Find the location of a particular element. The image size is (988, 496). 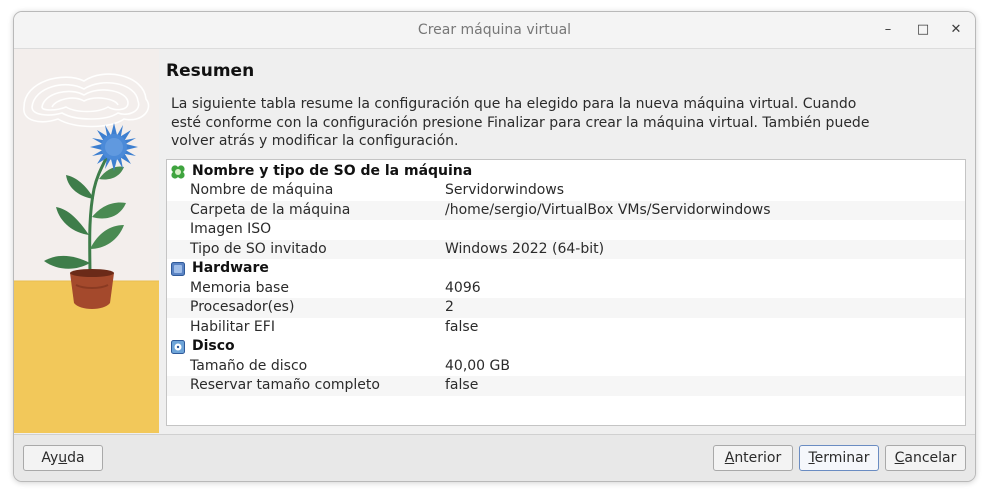

cancel-label-mnemonic: C is located at coordinates (899, 458).